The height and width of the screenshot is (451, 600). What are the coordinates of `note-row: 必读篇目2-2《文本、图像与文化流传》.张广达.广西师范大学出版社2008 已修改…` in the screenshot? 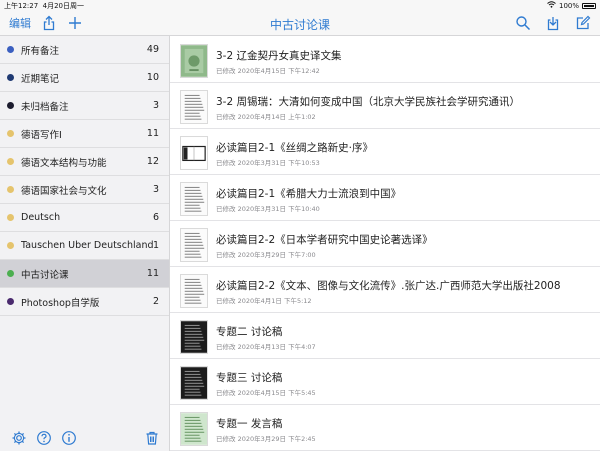 It's located at (385, 290).